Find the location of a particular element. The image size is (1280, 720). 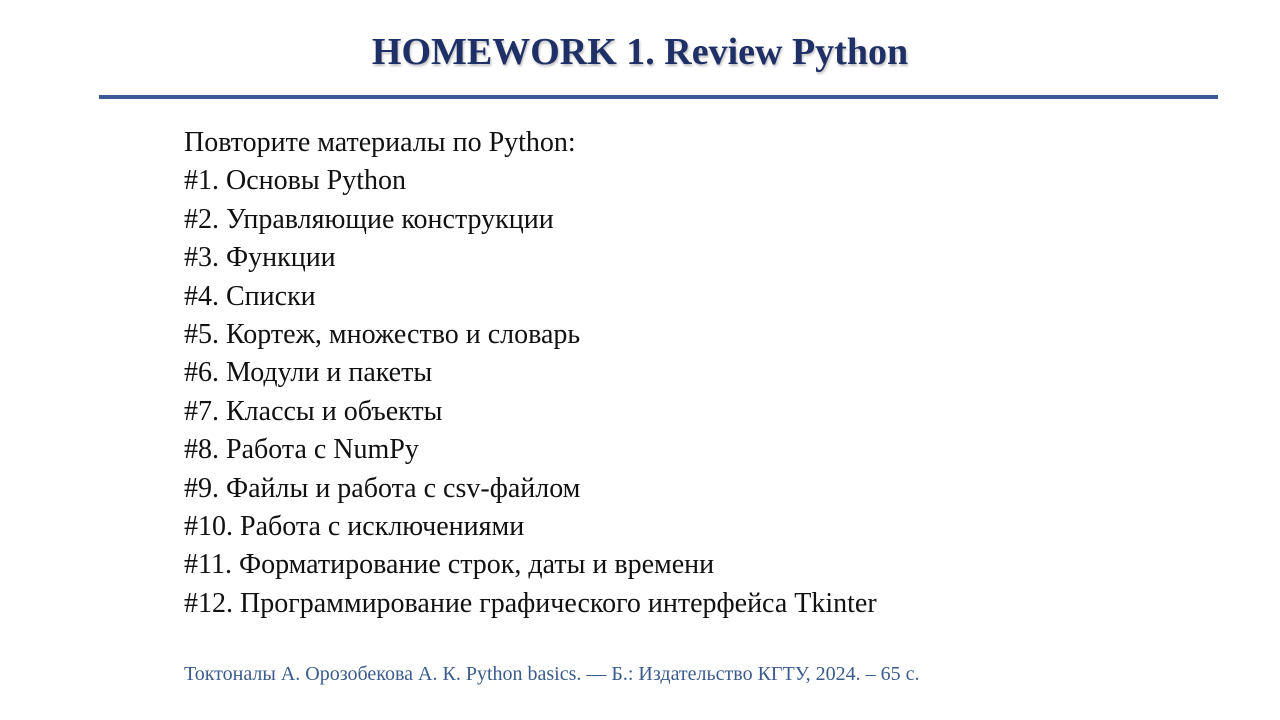

list-item: #8. Работа с NumPy is located at coordinates (301, 450).